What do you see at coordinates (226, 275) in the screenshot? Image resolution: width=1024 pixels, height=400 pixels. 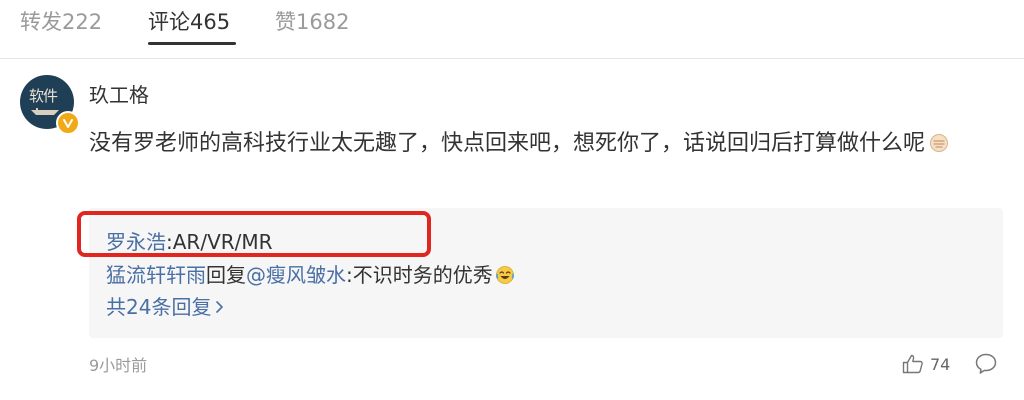 I see `reply-label: 回复` at bounding box center [226, 275].